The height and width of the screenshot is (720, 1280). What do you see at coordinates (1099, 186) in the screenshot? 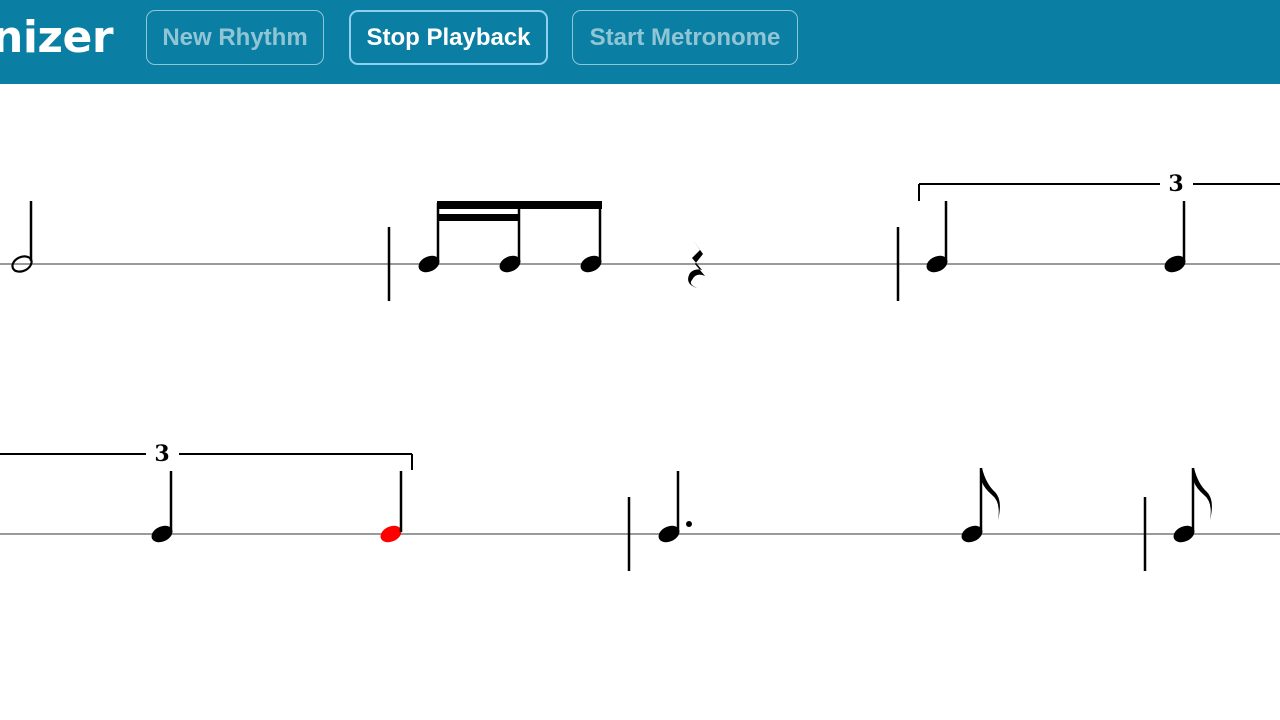
I see `tuplet-bracket-top: 3` at bounding box center [1099, 186].